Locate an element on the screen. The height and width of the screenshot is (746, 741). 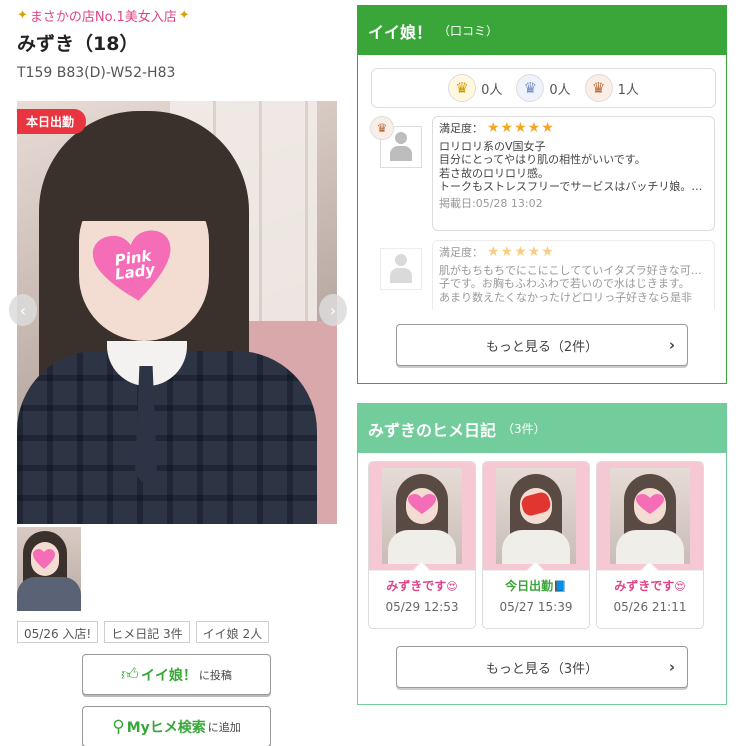
reviewer-avatar is located at coordinates (401, 269).